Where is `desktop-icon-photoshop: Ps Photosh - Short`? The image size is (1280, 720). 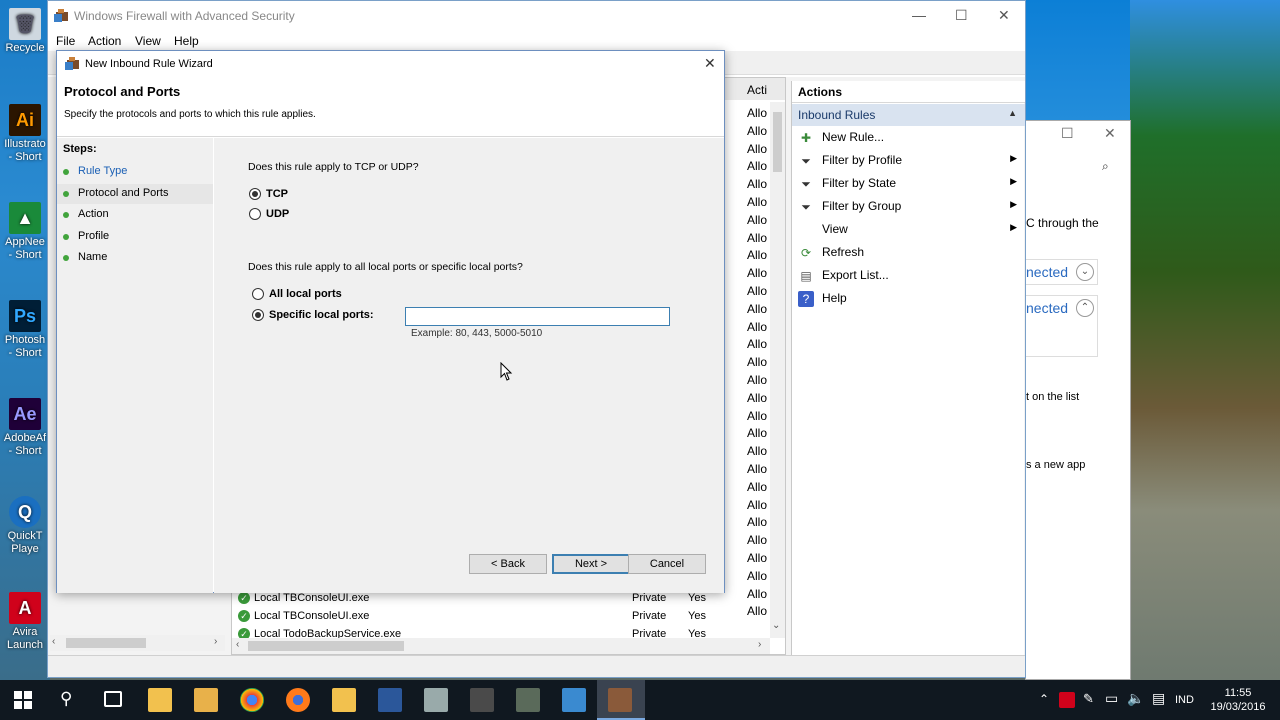 desktop-icon-photoshop: Ps Photosh - Short is located at coordinates (25, 330).